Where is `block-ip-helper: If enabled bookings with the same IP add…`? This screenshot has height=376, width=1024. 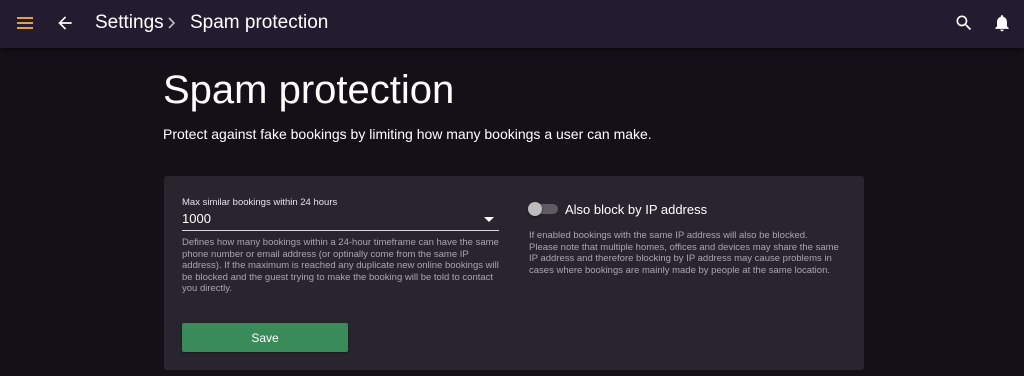 block-ip-helper: If enabled bookings with the same IP add… is located at coordinates (684, 253).